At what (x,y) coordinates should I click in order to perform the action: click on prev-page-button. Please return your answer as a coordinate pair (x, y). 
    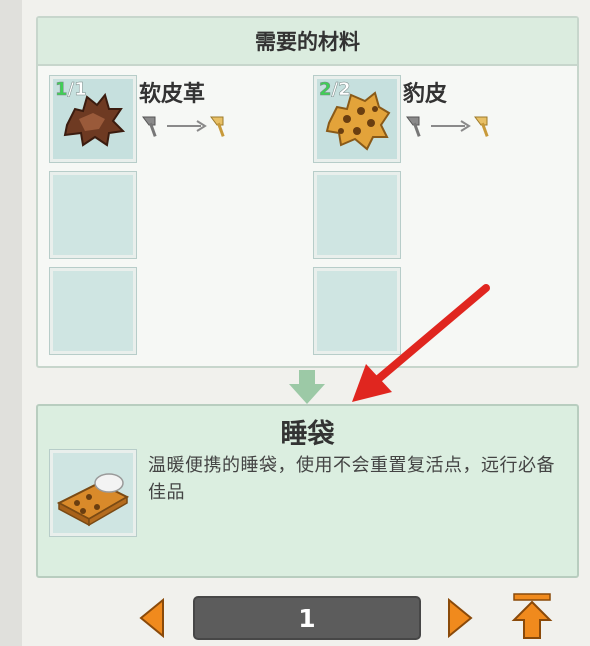
    Looking at the image, I should click on (152, 618).